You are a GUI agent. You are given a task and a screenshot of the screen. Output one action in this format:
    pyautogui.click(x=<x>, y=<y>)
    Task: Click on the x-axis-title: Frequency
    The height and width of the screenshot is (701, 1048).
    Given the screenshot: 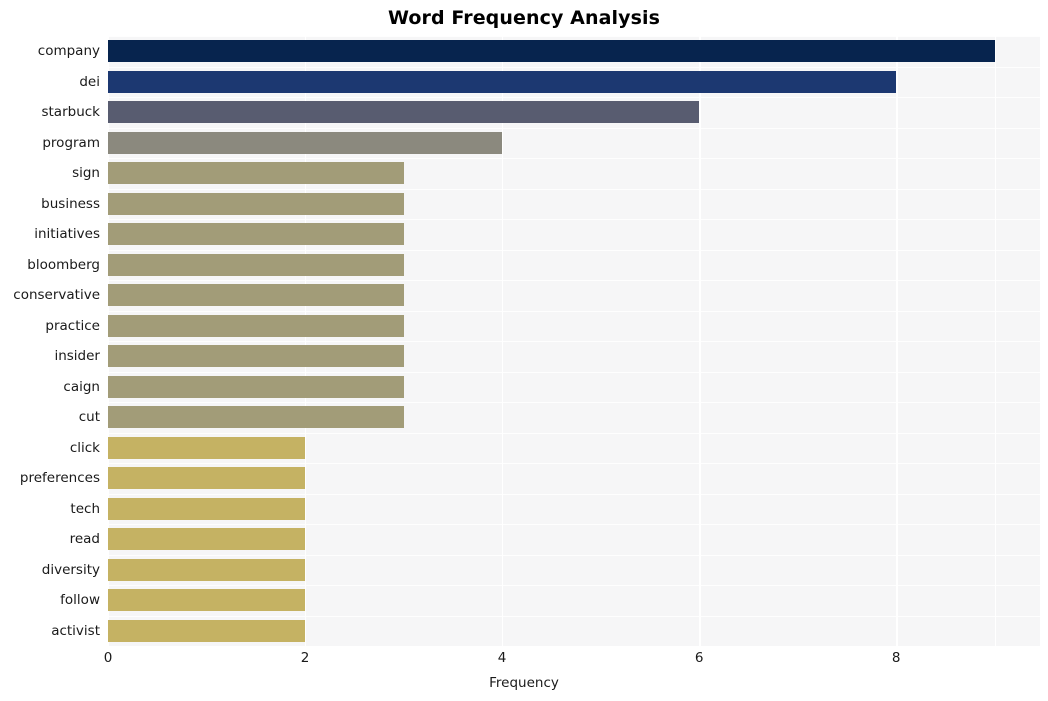 What is the action you would take?
    pyautogui.click(x=524, y=683)
    